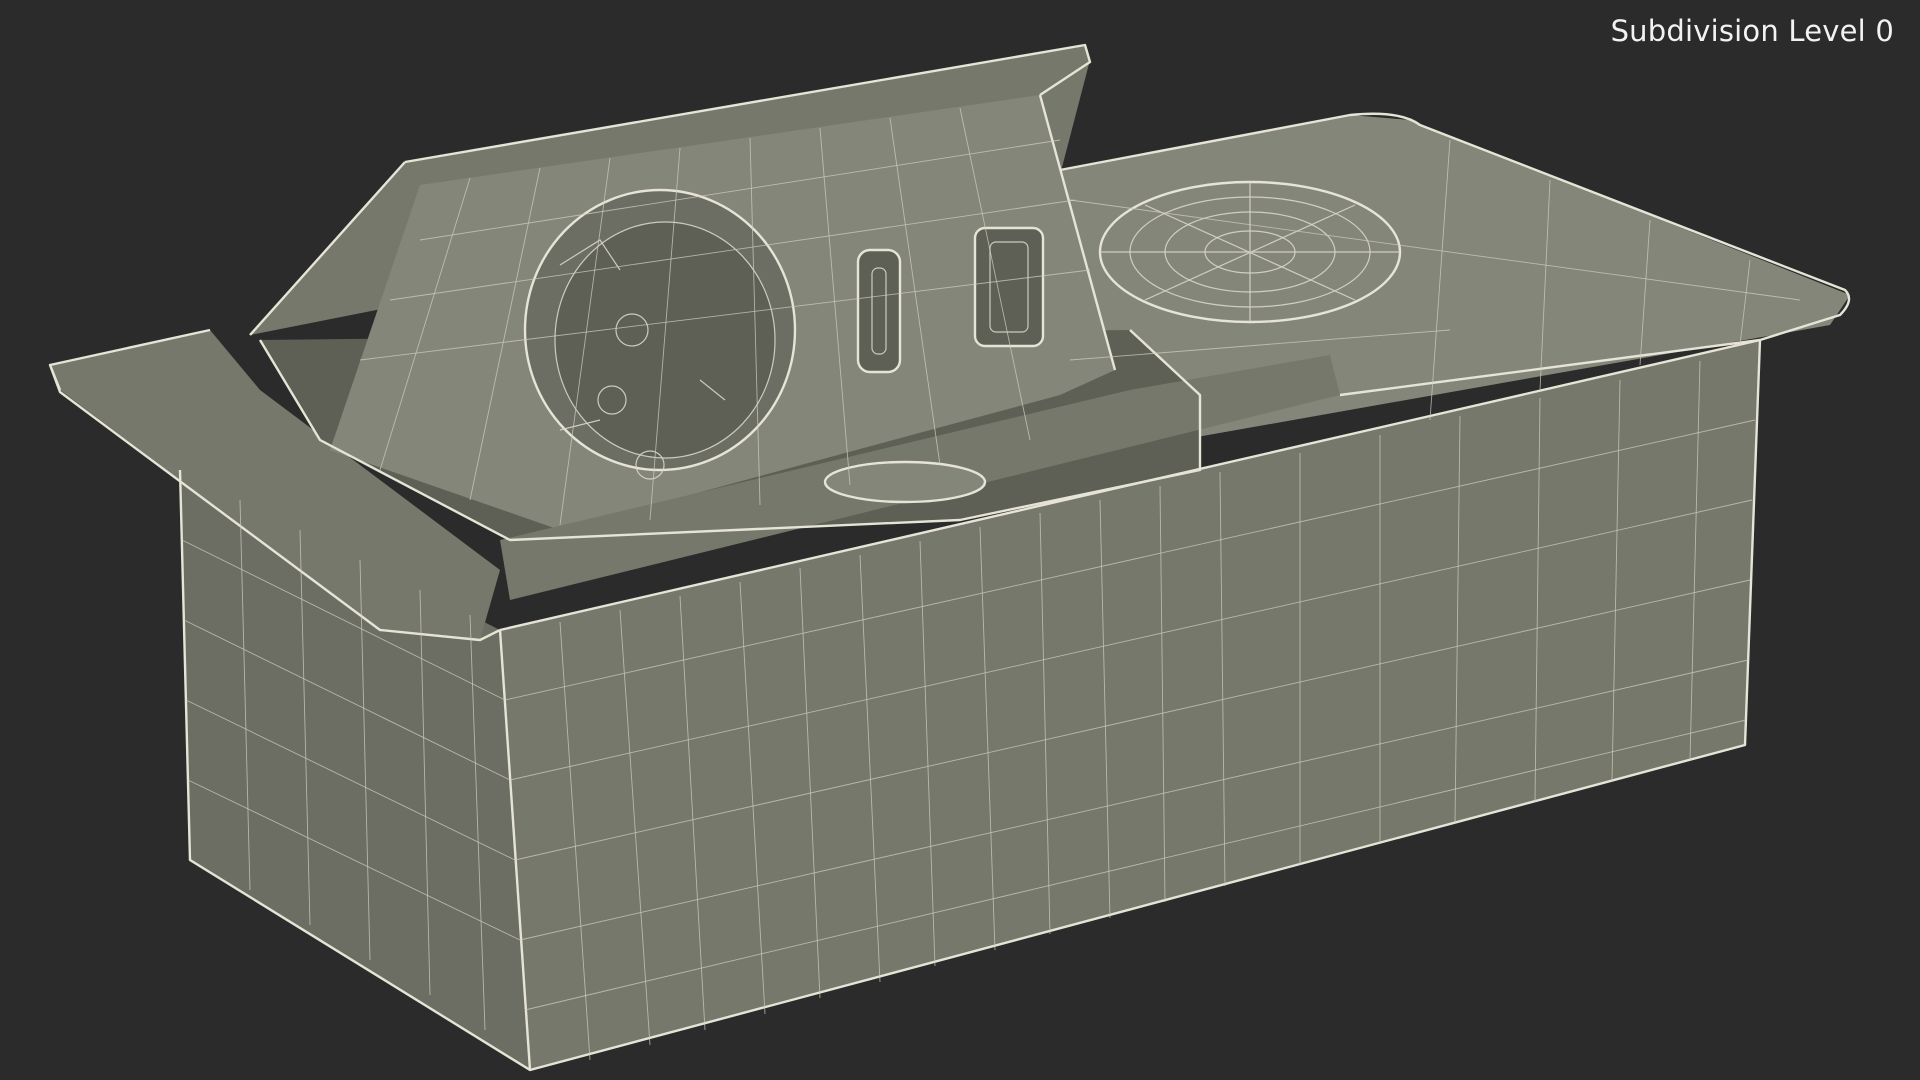 This screenshot has width=1920, height=1080. What do you see at coordinates (879, 311) in the screenshot?
I see `usb-c-port` at bounding box center [879, 311].